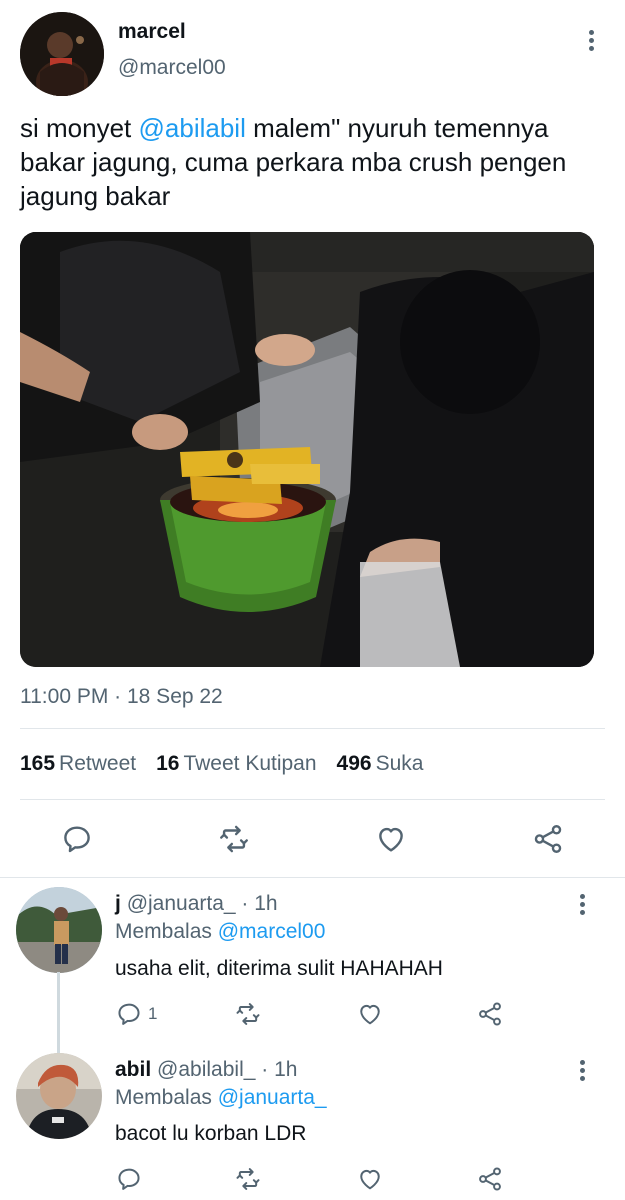 This screenshot has width=625, height=1200. Describe the element at coordinates (59, 930) in the screenshot. I see `reply-avatar-januarta` at that location.